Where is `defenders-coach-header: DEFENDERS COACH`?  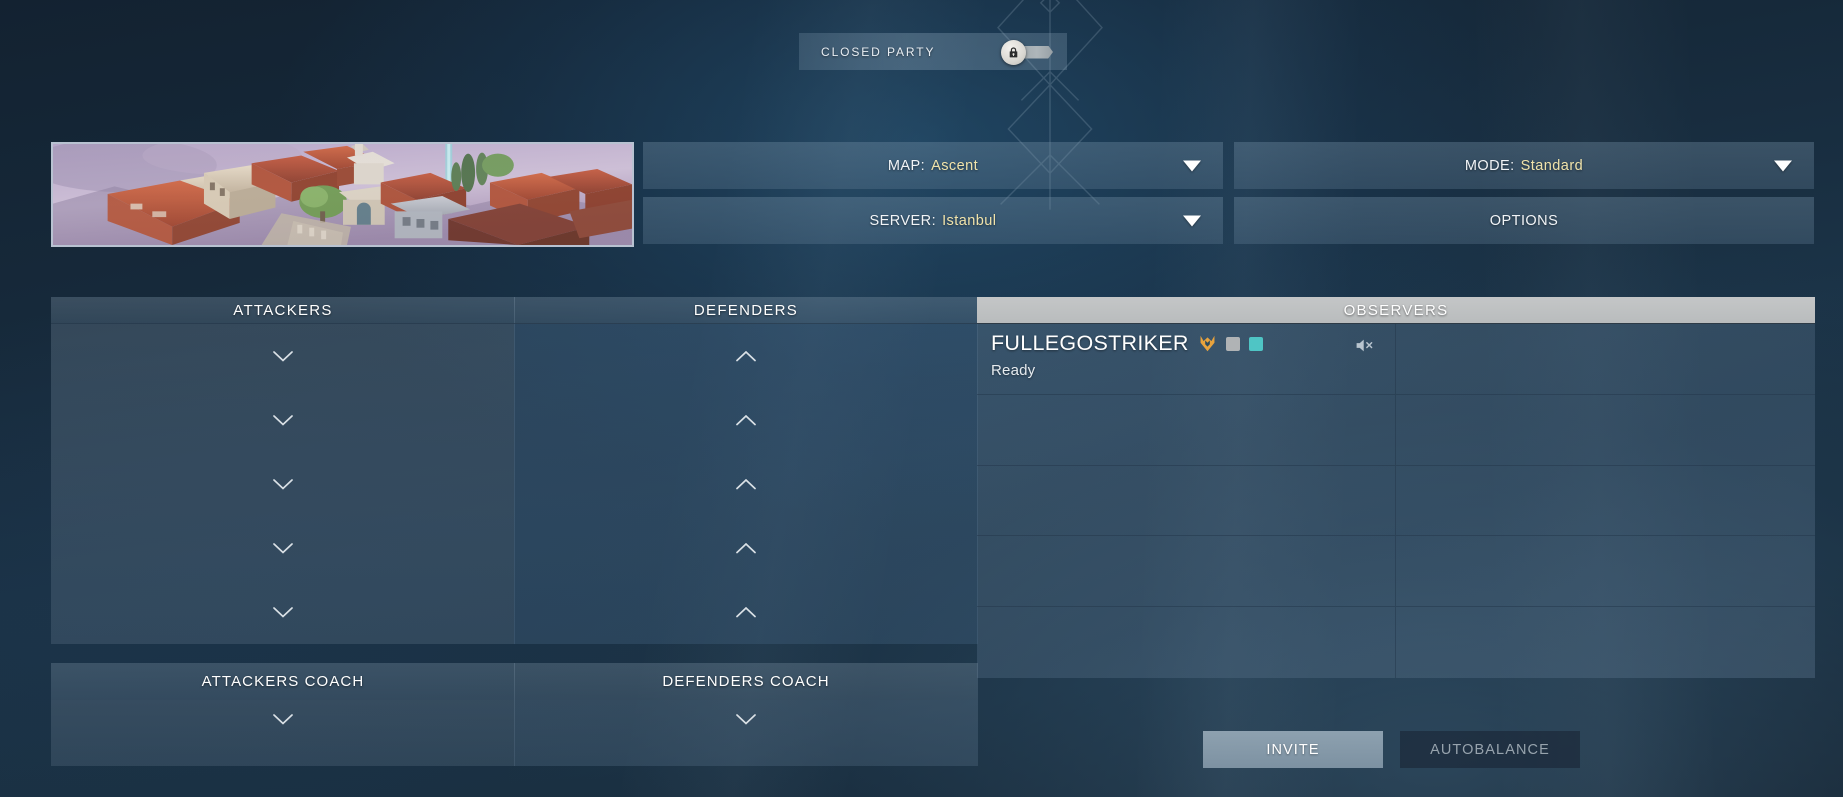
defenders-coach-header: DEFENDERS COACH is located at coordinates (746, 681).